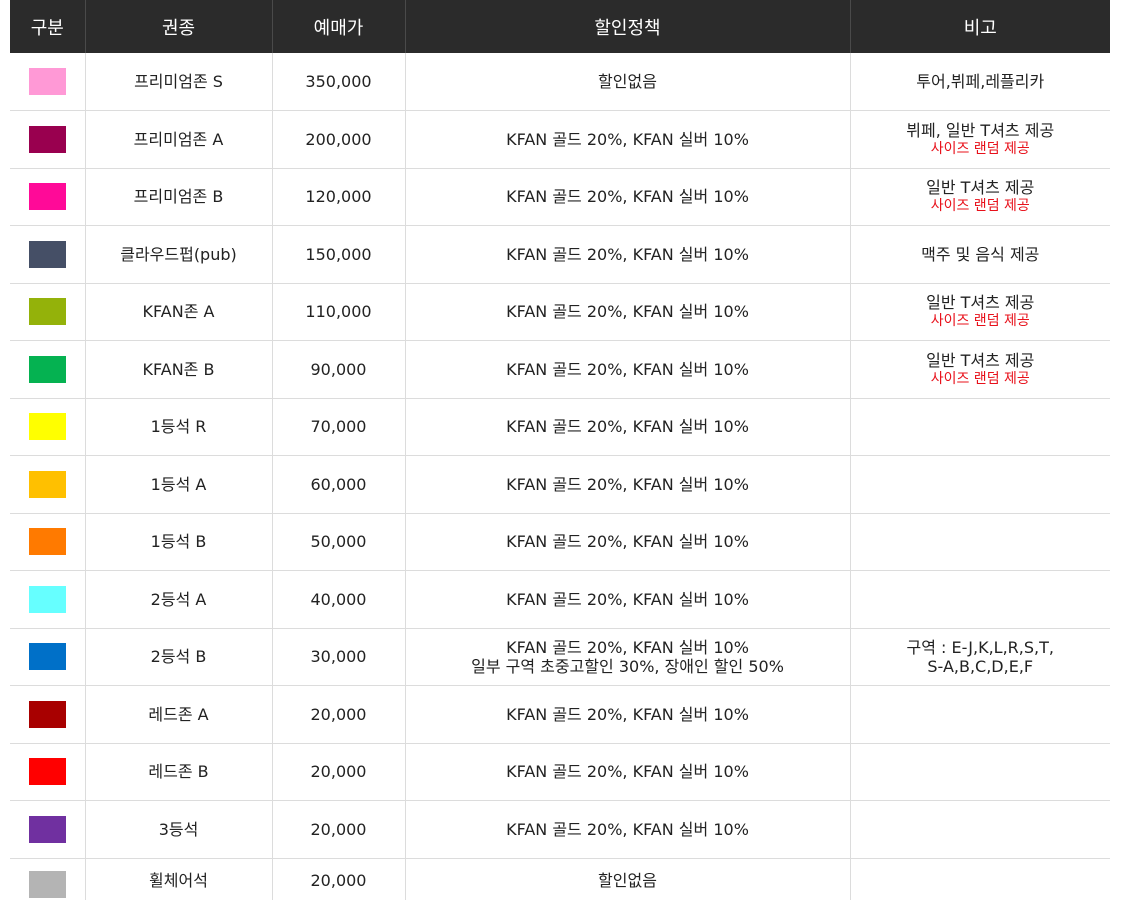 This screenshot has width=1147, height=900. I want to click on header-category: 구분, so click(47, 26).